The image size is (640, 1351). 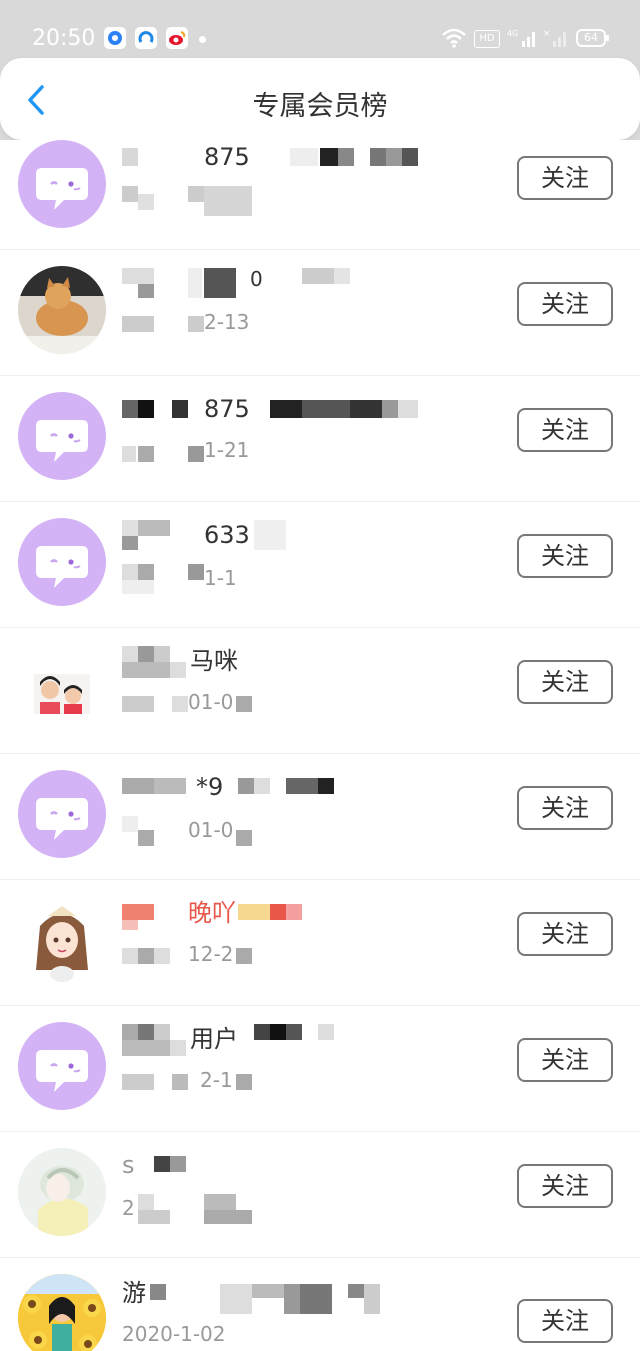 What do you see at coordinates (272, 914) in the screenshot?
I see `username-masked: 晚吖` at bounding box center [272, 914].